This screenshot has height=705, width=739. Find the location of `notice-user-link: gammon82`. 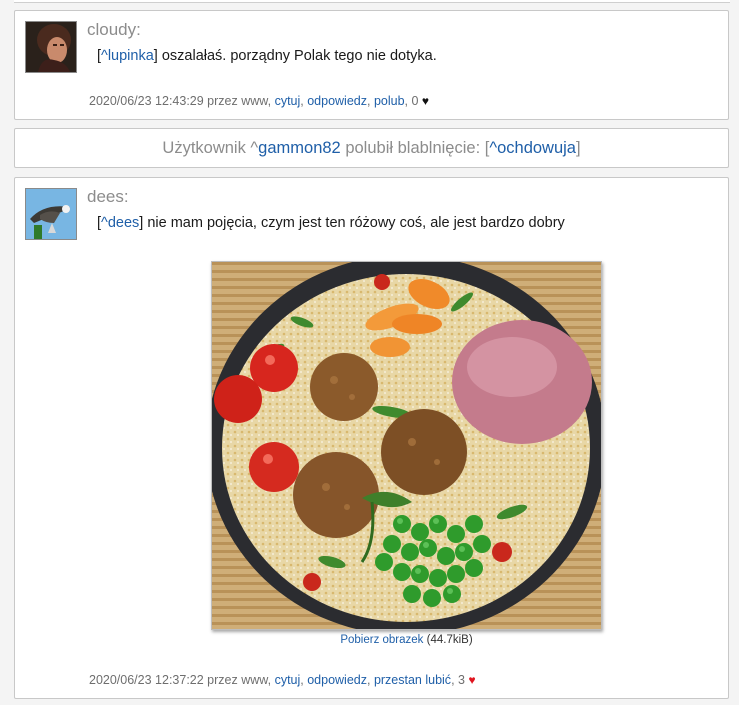

notice-user-link: gammon82 is located at coordinates (299, 148).